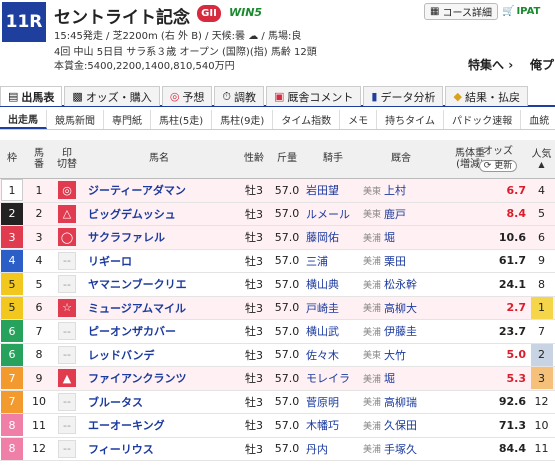 Image resolution: width=555 pixels, height=465 pixels. I want to click on popularity-cell: 8, so click(541, 284).